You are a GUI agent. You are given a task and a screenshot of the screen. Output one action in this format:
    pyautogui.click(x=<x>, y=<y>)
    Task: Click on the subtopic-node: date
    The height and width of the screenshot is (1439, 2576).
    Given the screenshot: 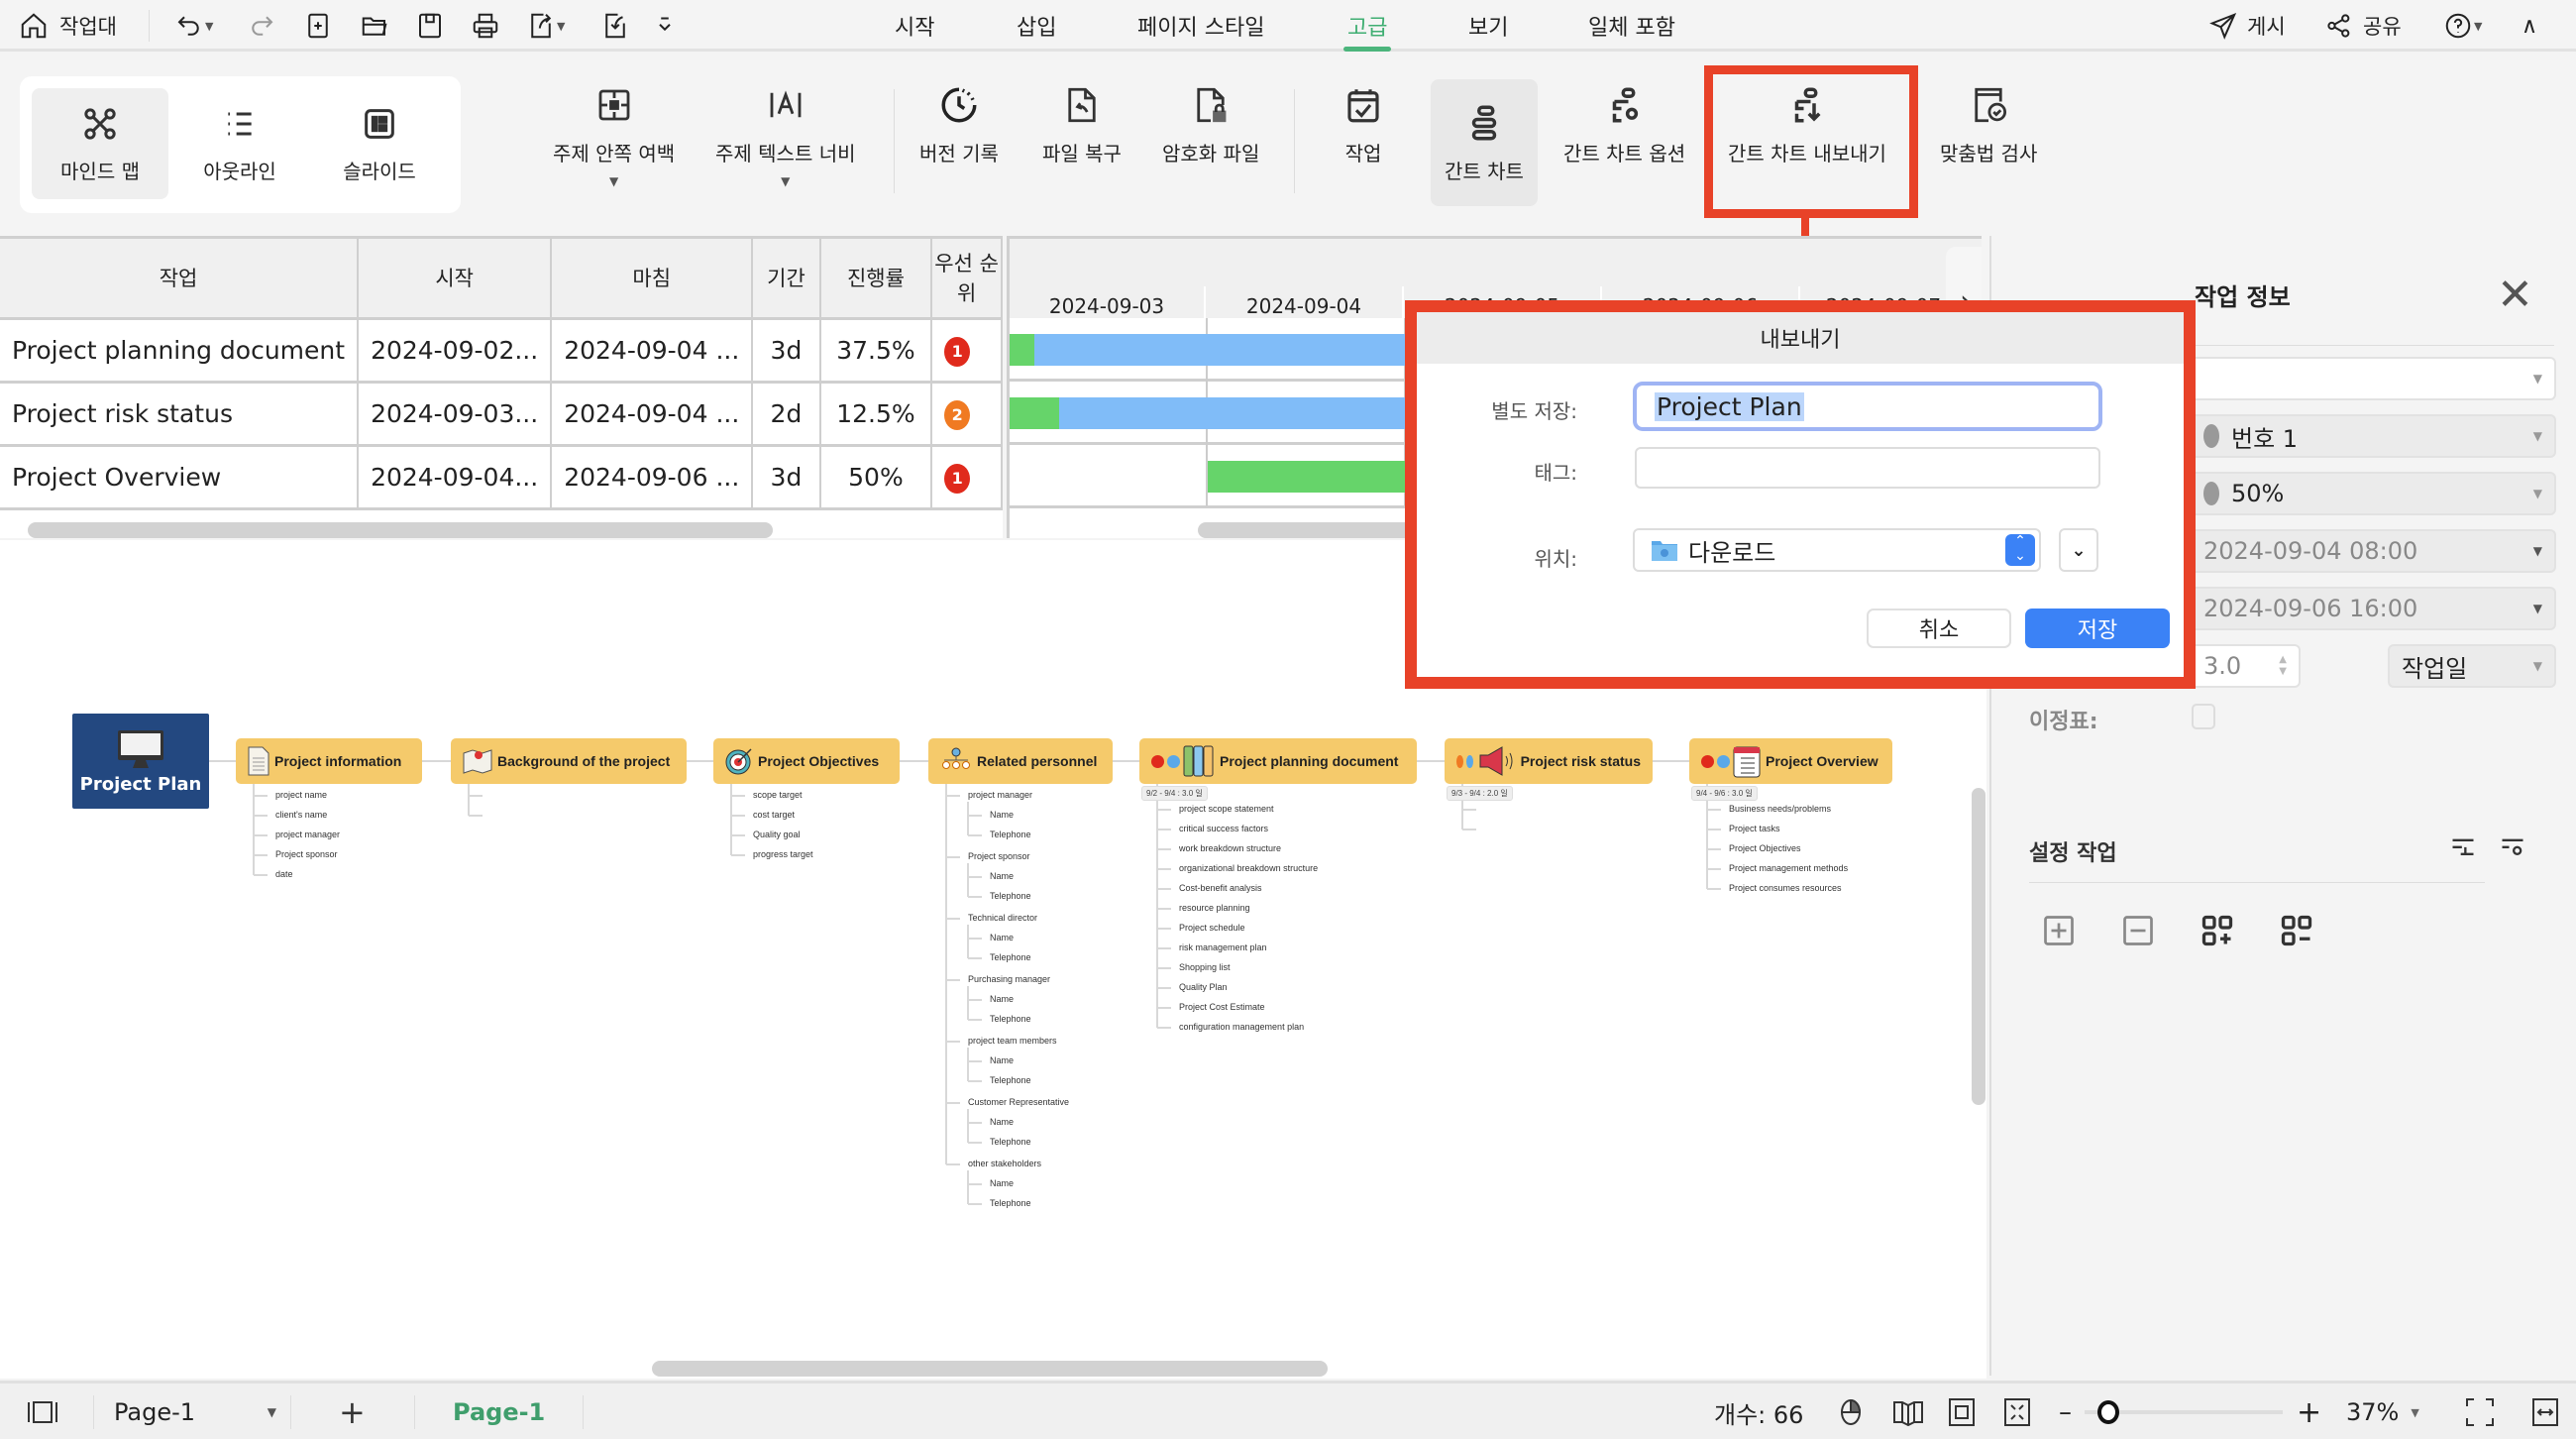 What is the action you would take?
    pyautogui.click(x=284, y=874)
    